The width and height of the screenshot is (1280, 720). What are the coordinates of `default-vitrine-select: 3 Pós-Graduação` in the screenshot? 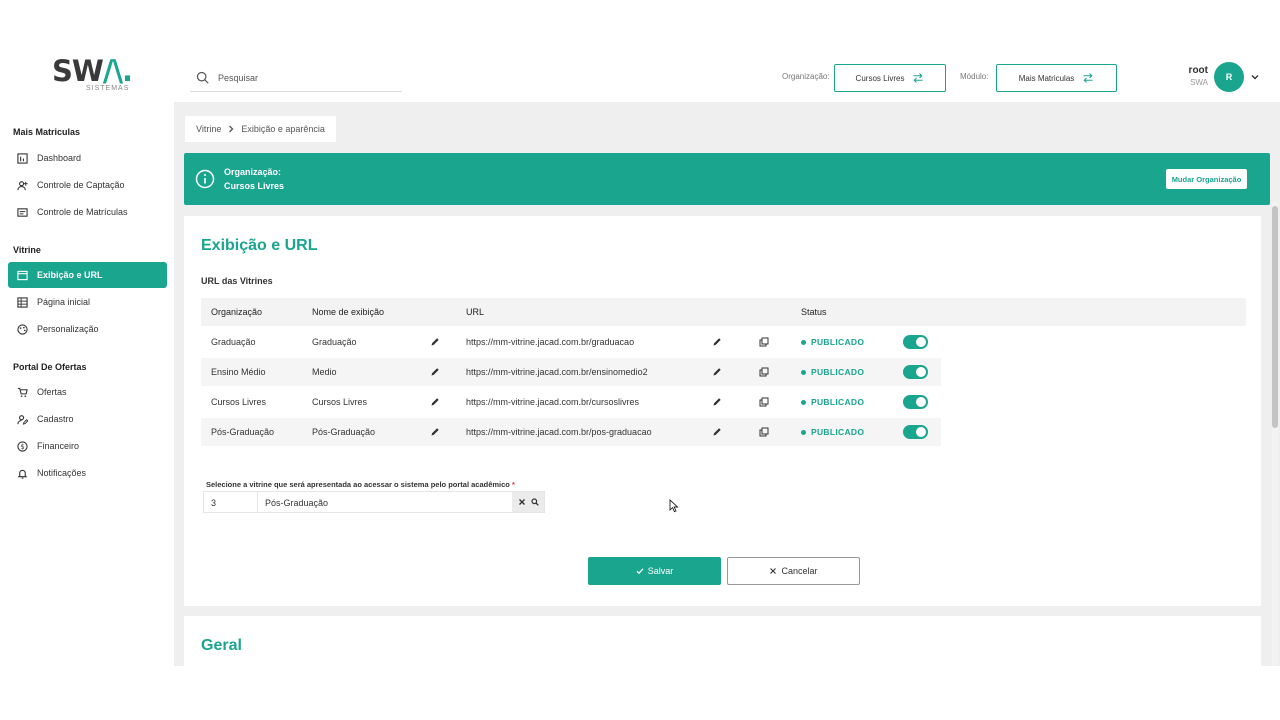 It's located at (374, 502).